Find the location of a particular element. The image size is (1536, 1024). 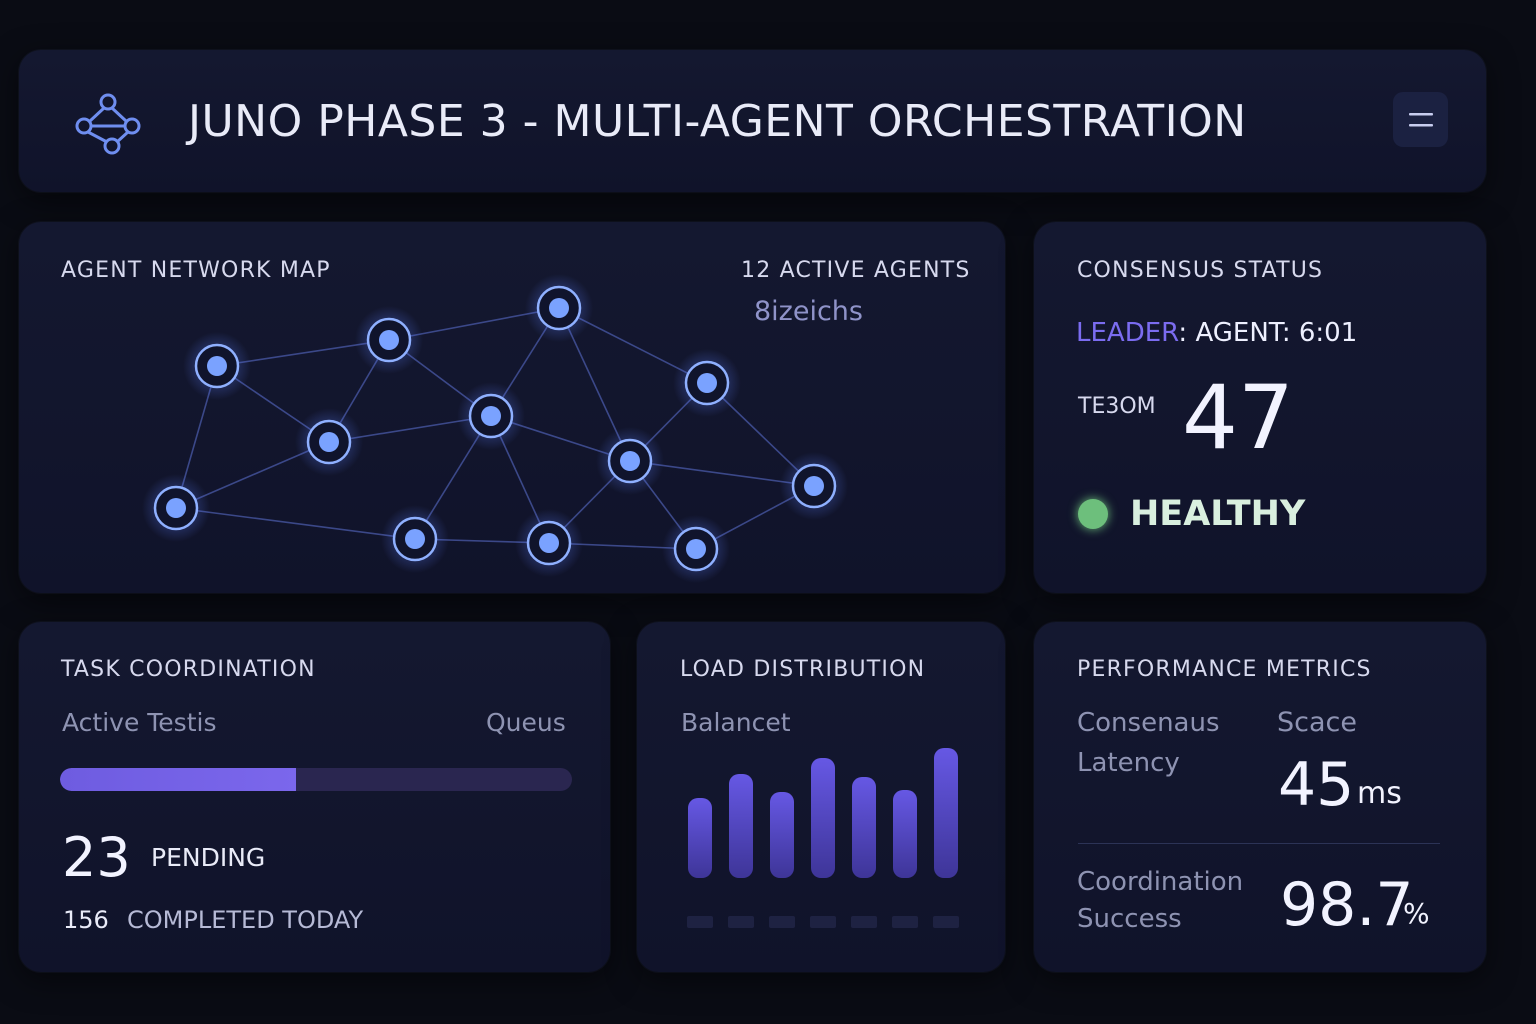

leader-label: LEADER is located at coordinates (1127, 333).